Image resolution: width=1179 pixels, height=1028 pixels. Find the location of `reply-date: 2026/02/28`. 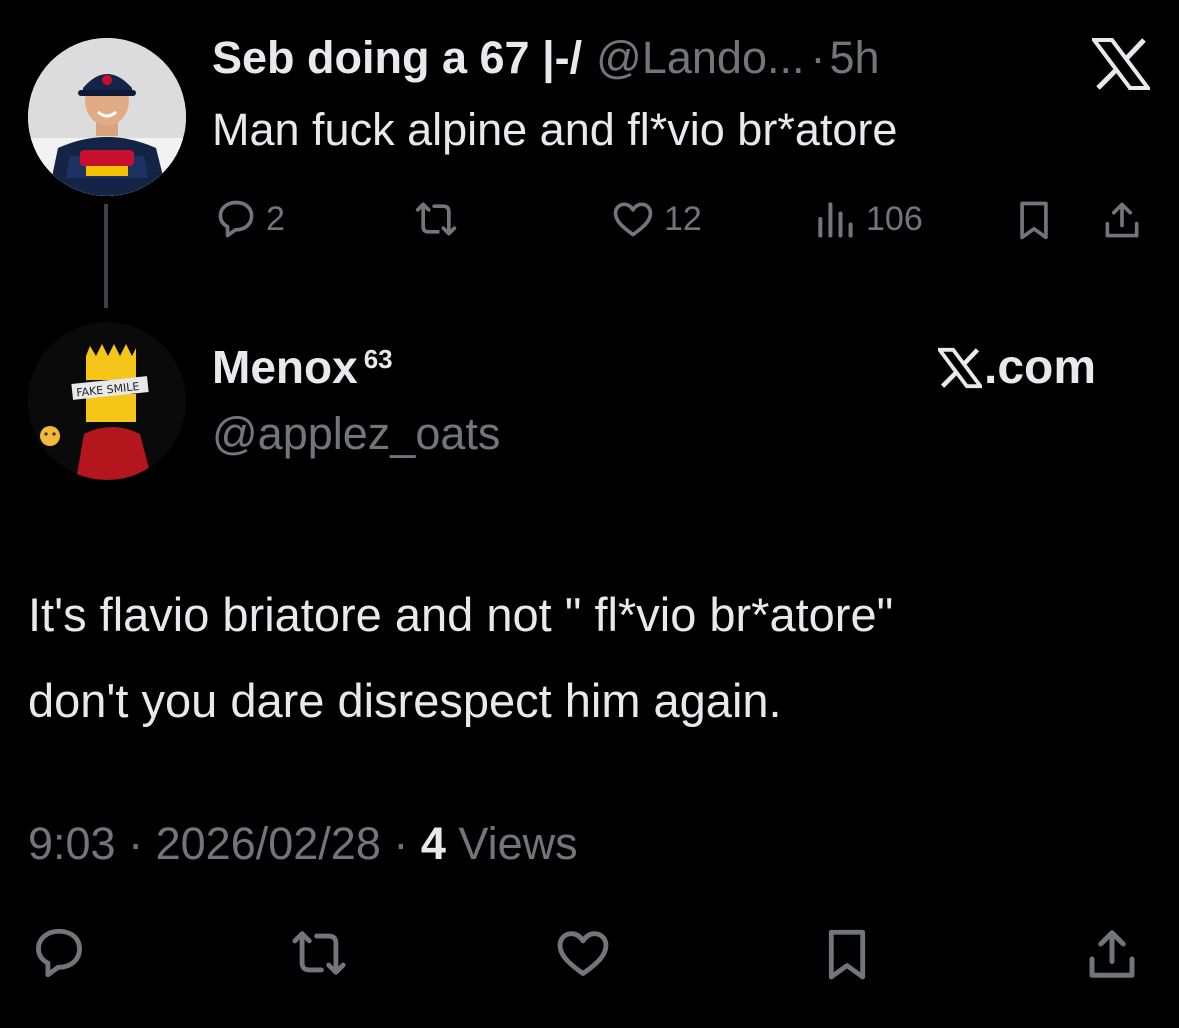

reply-date: 2026/02/28 is located at coordinates (268, 843).